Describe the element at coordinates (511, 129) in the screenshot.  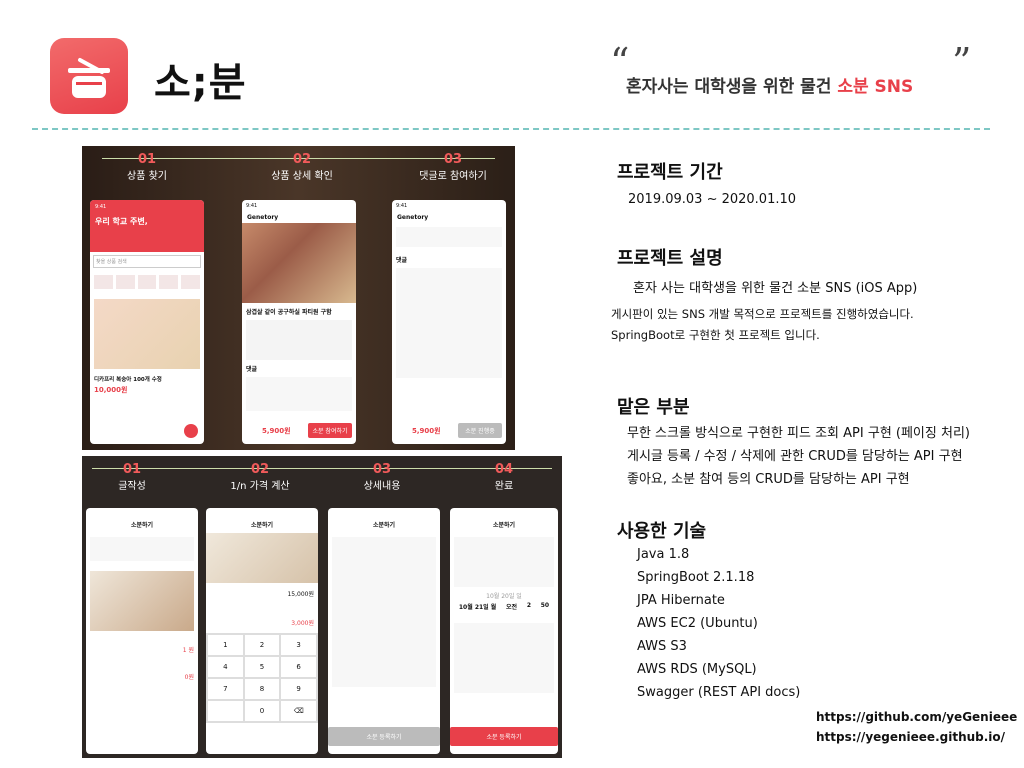
I see `divider` at that location.